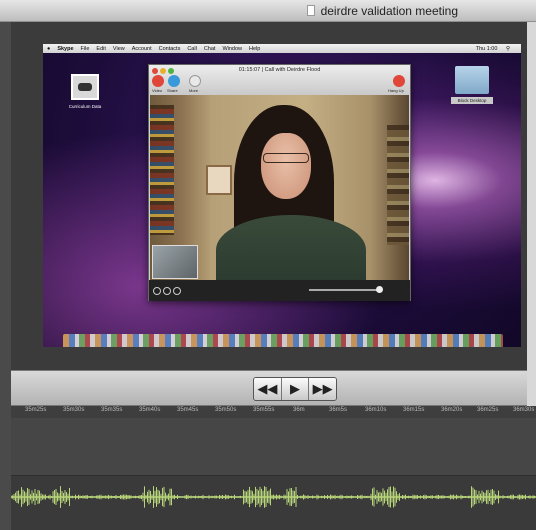  Describe the element at coordinates (379, 289) in the screenshot. I see `volume-knob` at that location.